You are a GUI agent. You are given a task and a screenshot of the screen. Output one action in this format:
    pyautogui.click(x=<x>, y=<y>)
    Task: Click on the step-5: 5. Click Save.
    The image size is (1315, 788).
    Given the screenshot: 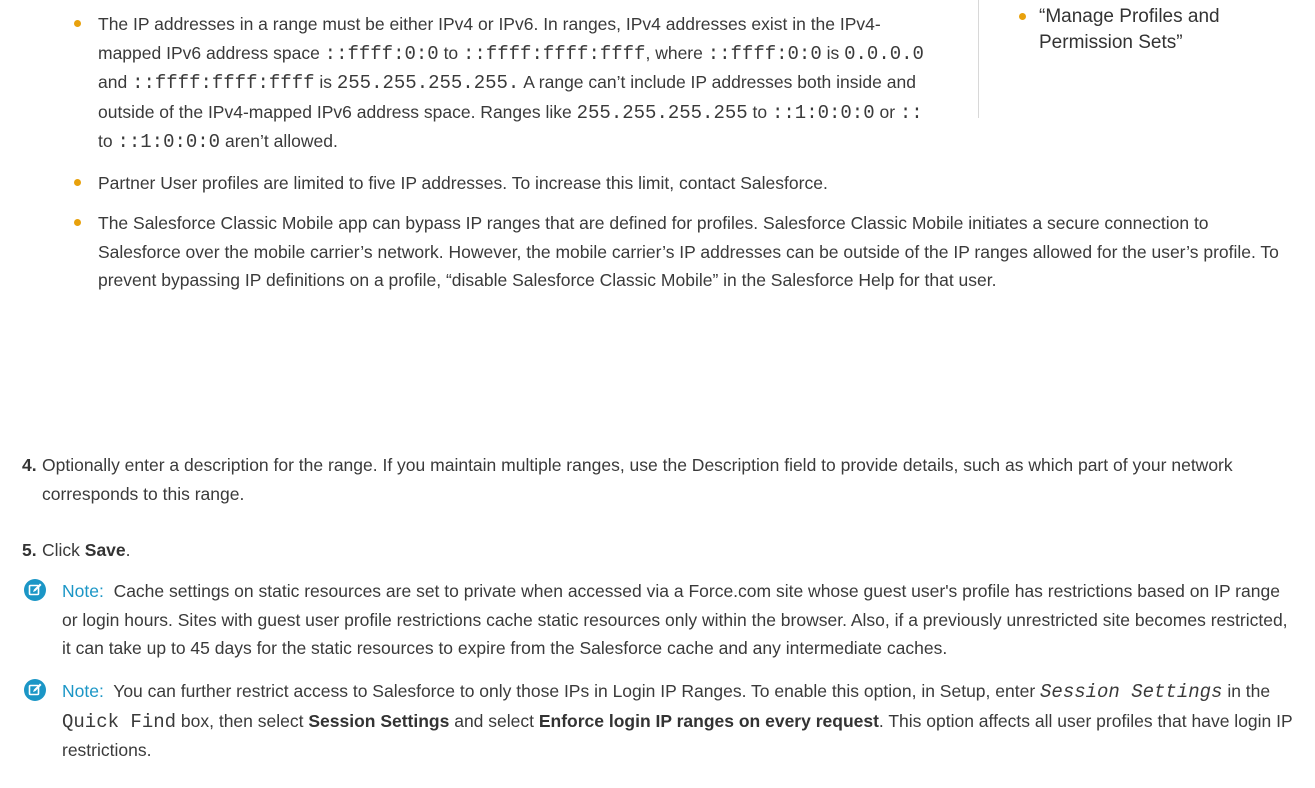 What is the action you would take?
    pyautogui.click(x=657, y=550)
    